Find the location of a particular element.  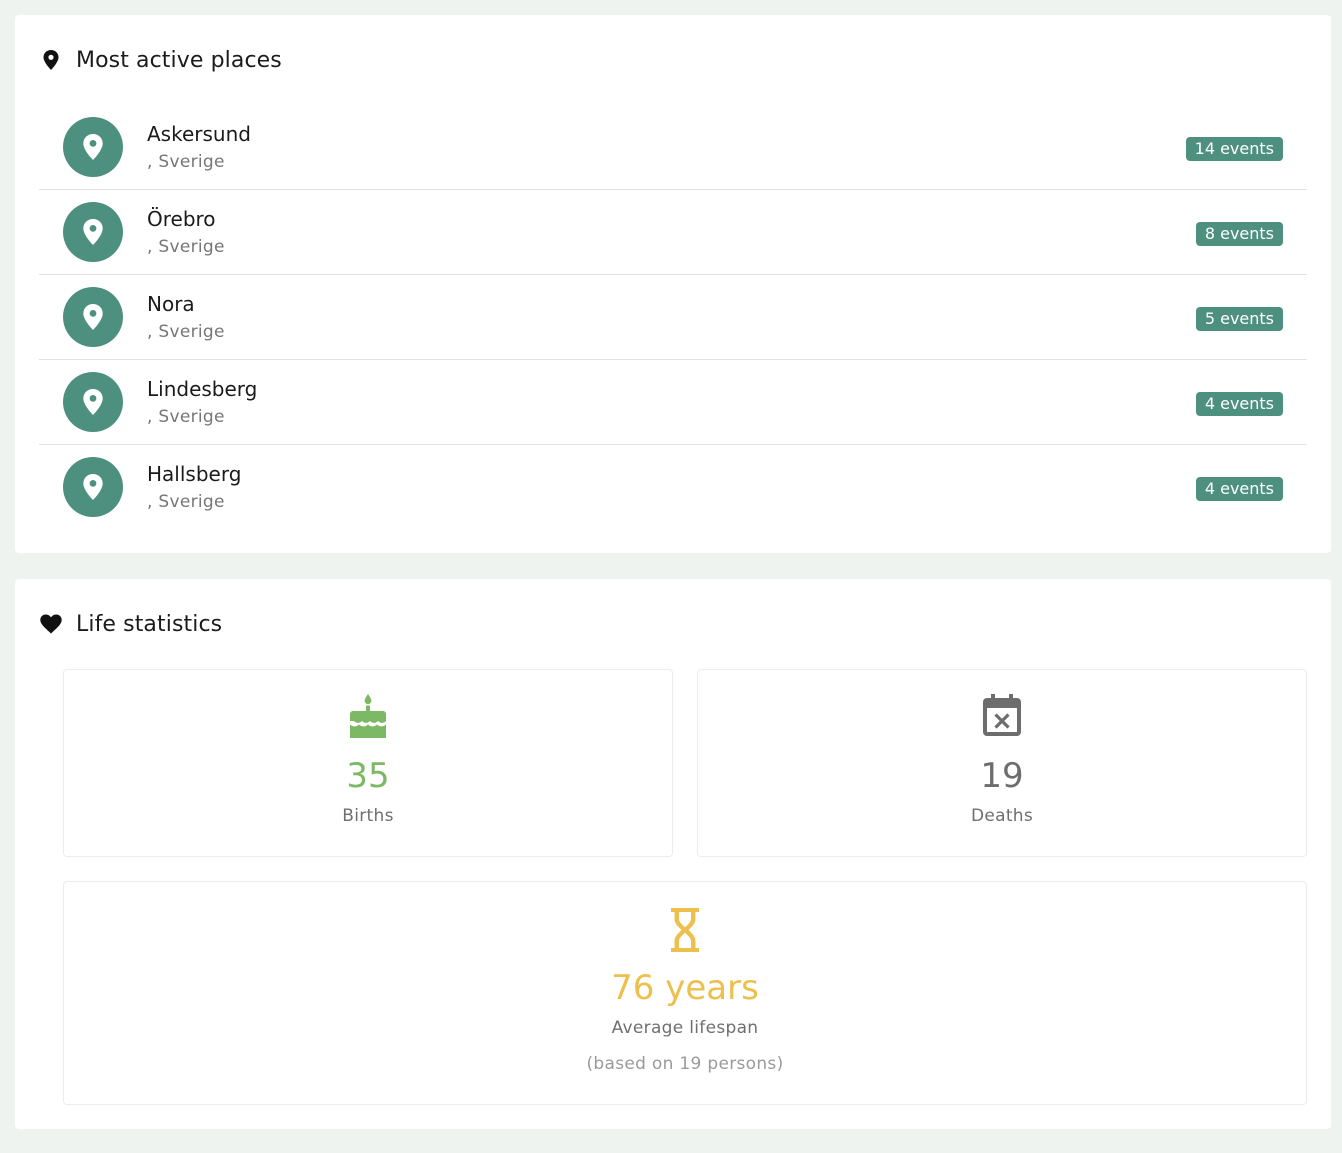

births-label: Births is located at coordinates (368, 816).